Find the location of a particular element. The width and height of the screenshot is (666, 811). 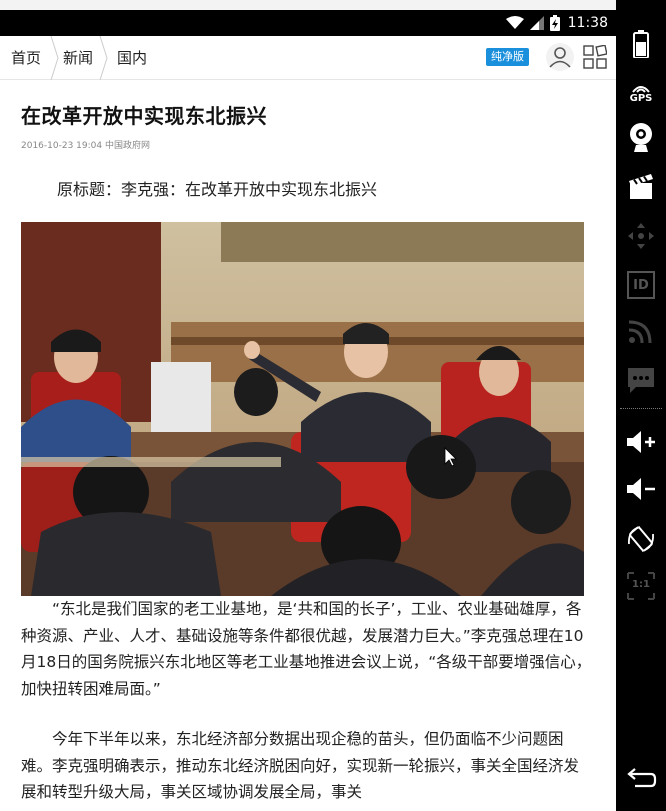

camera-button is located at coordinates (641, 138).